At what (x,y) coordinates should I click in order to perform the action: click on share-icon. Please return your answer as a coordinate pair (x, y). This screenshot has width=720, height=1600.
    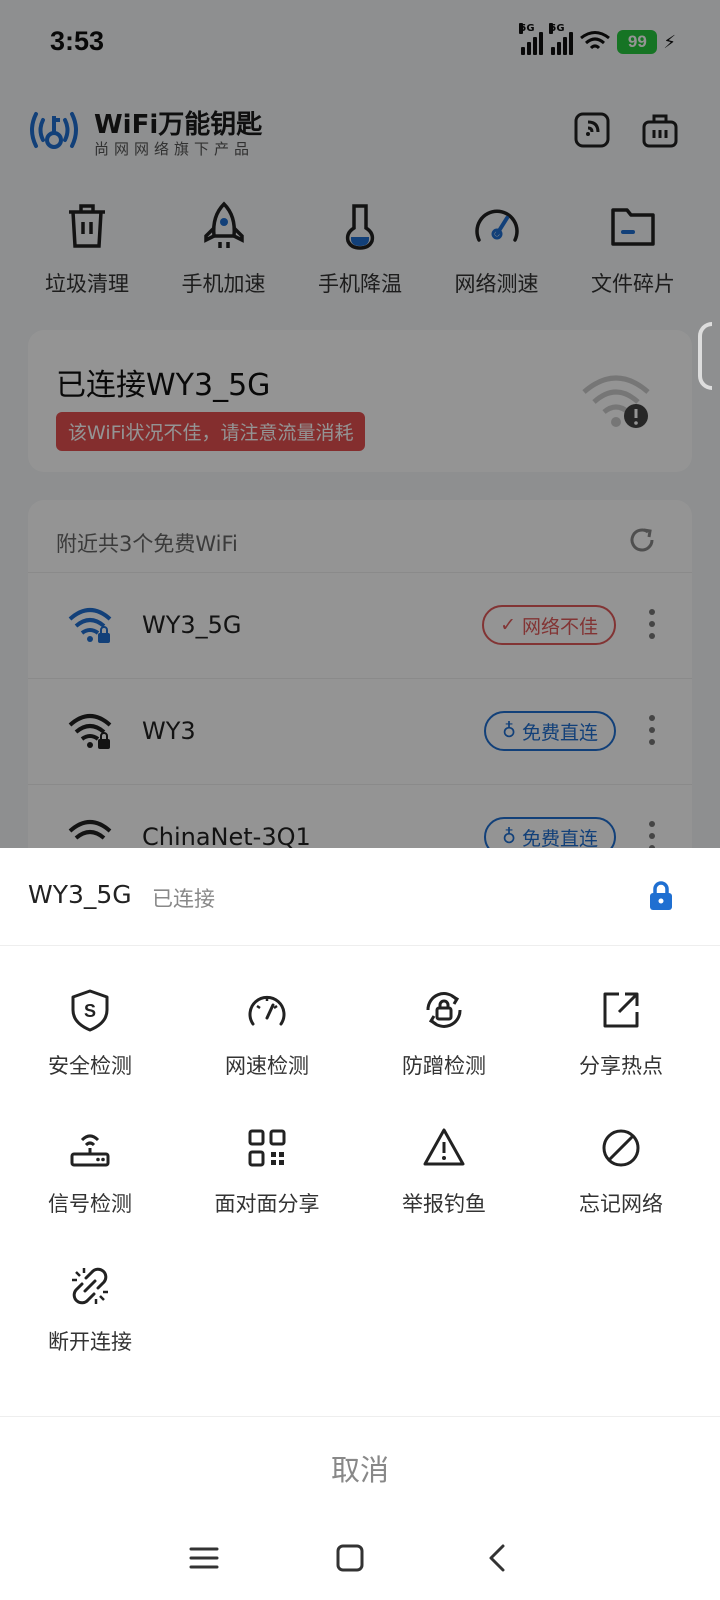
    Looking at the image, I should click on (621, 1010).